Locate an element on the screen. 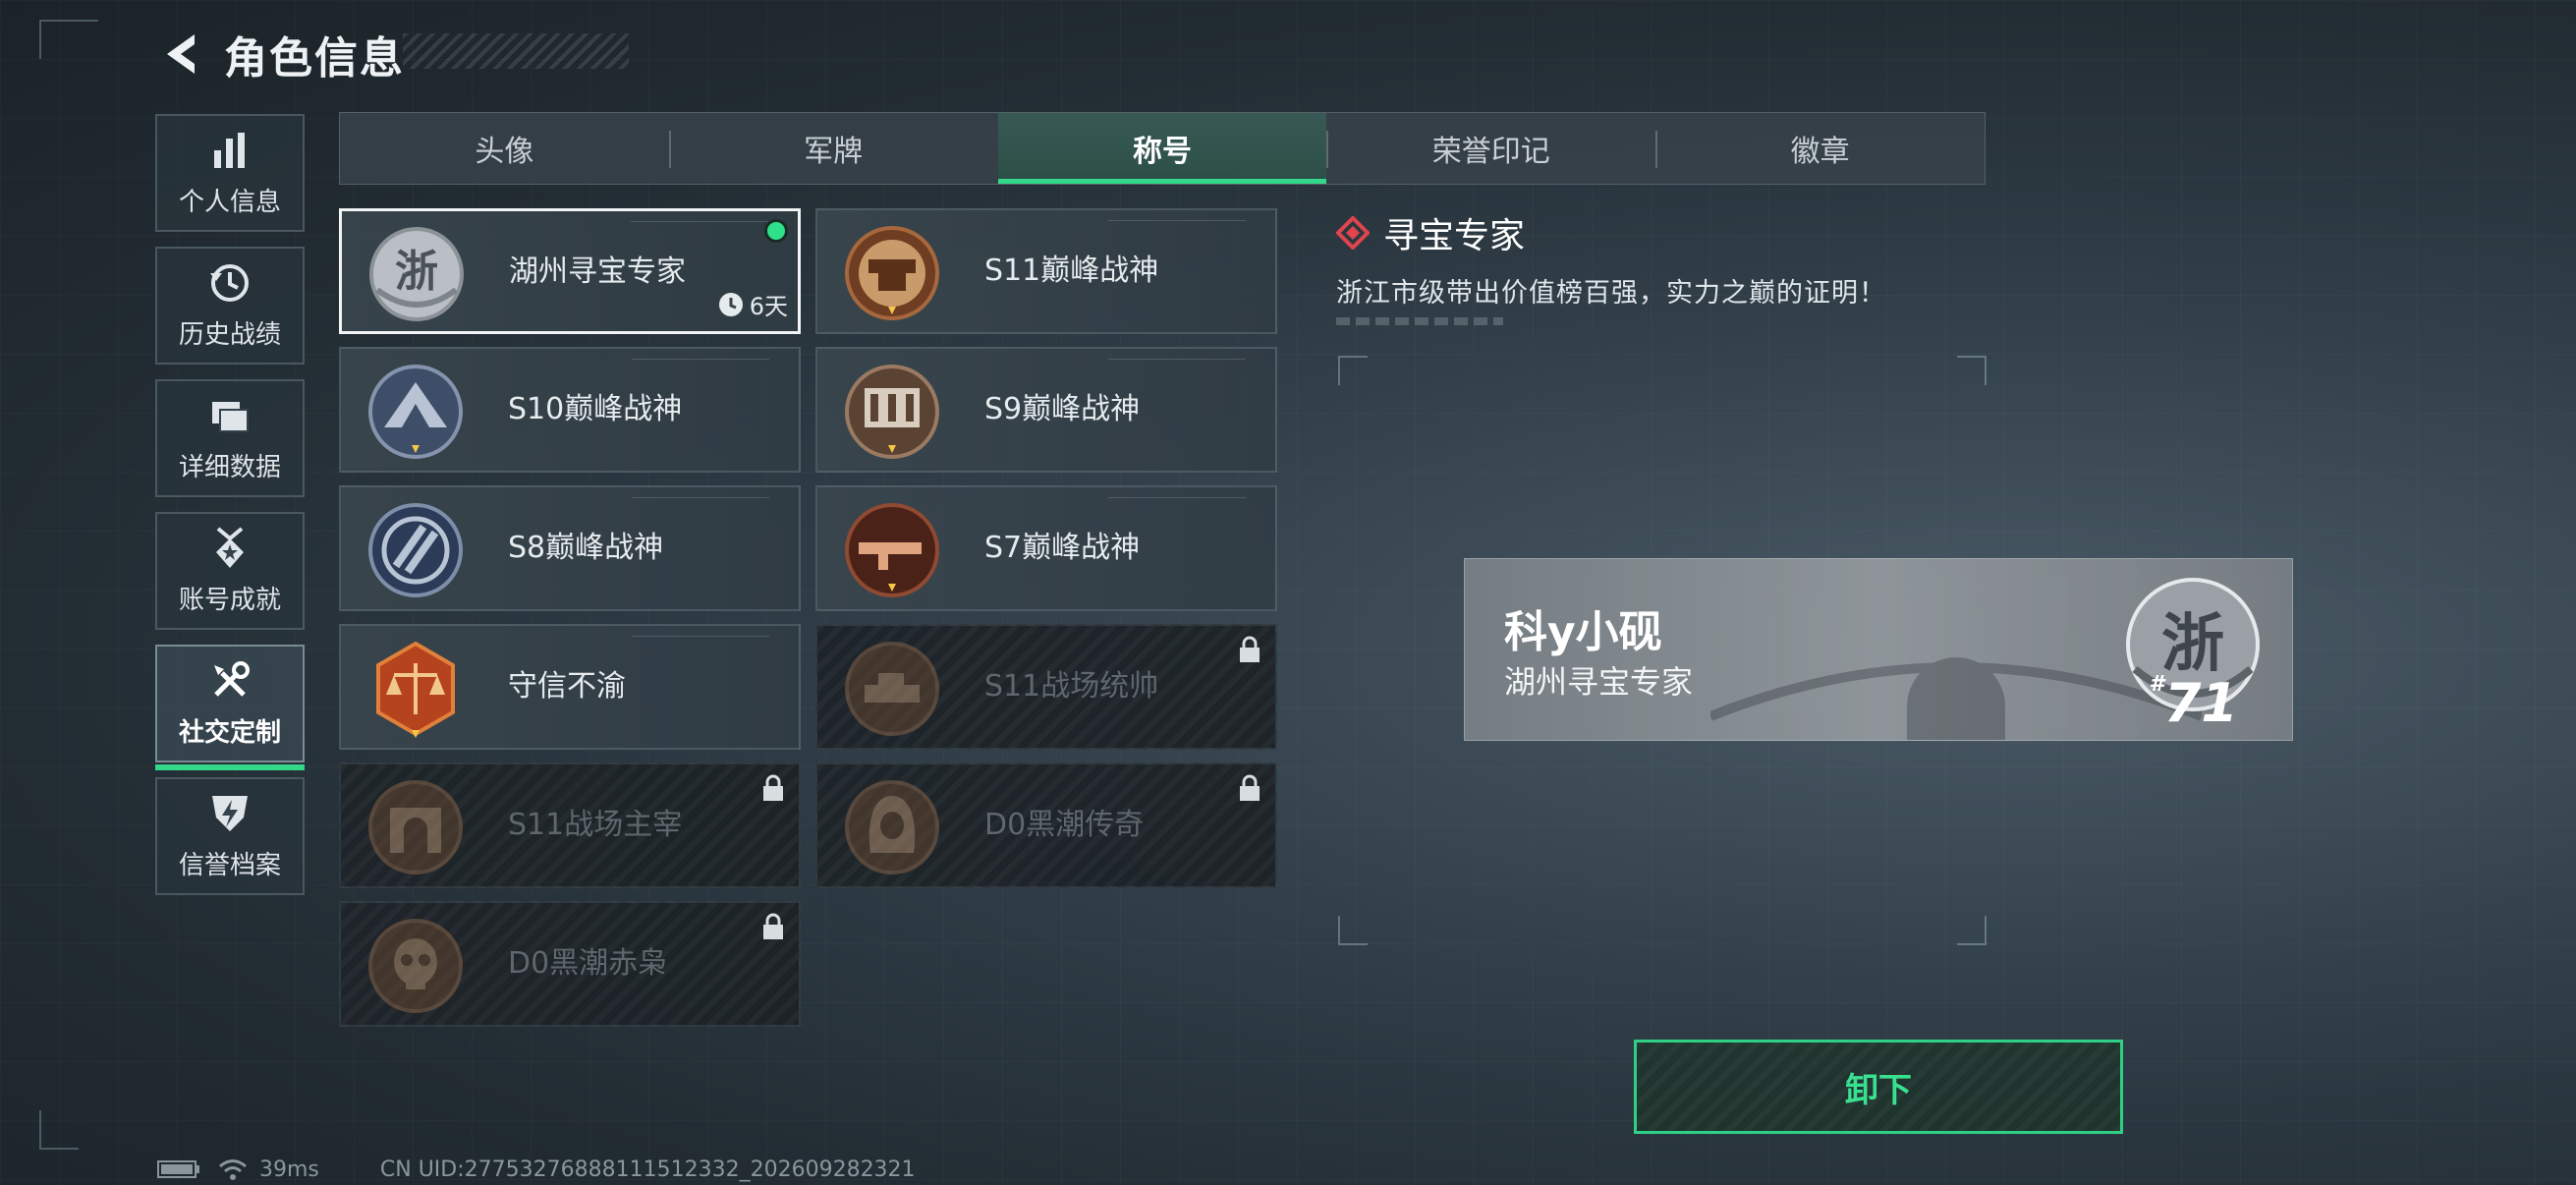  title-name: D0黑潮传奇 is located at coordinates (1064, 825).